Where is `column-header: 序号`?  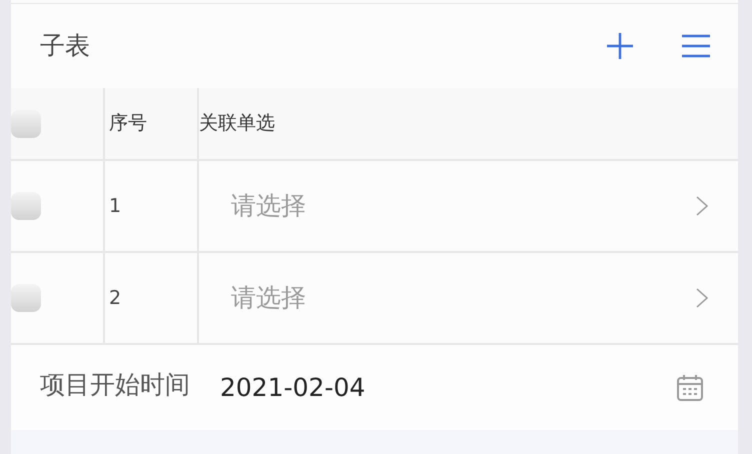
column-header: 序号 is located at coordinates (127, 123).